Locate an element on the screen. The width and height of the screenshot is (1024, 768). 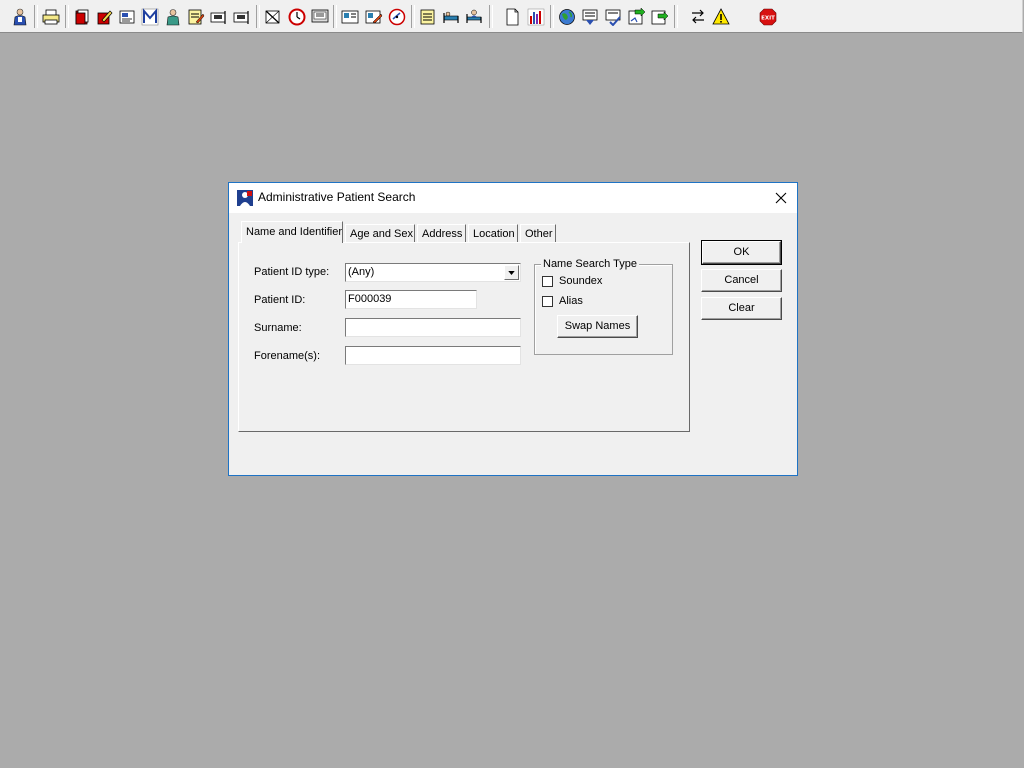
page-icon is located at coordinates (512, 17).